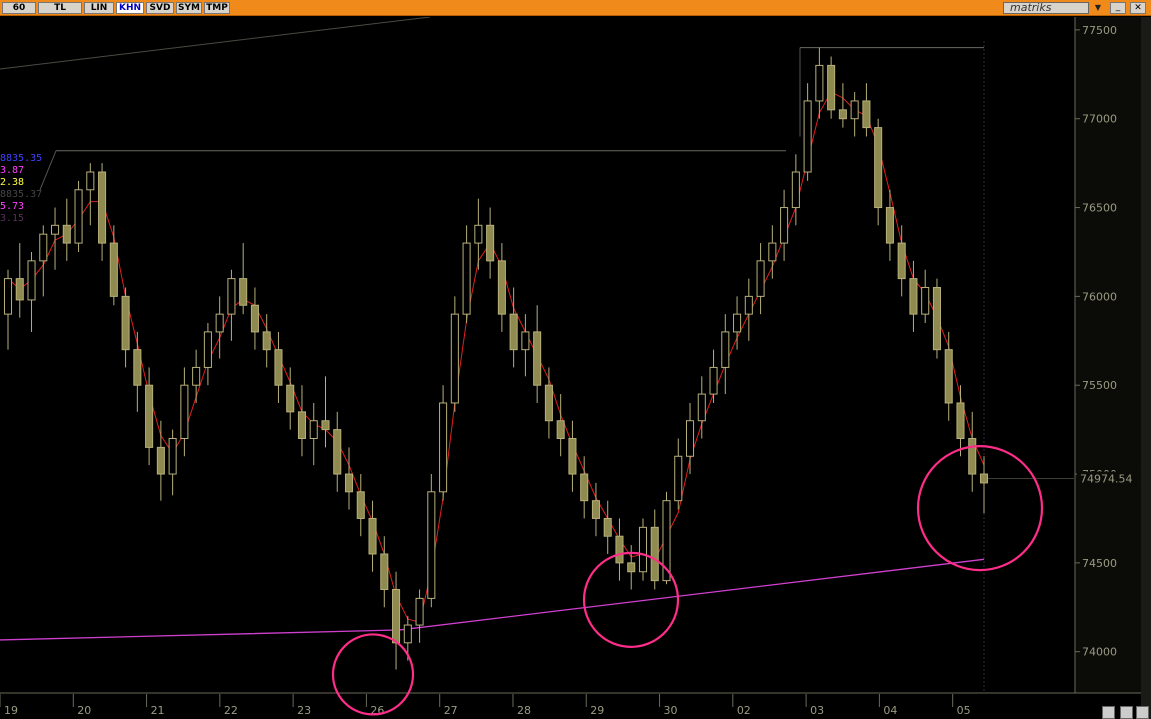 The image size is (1151, 719). Describe the element at coordinates (1098, 8) in the screenshot. I see `dropdown-icon: ▼` at that location.